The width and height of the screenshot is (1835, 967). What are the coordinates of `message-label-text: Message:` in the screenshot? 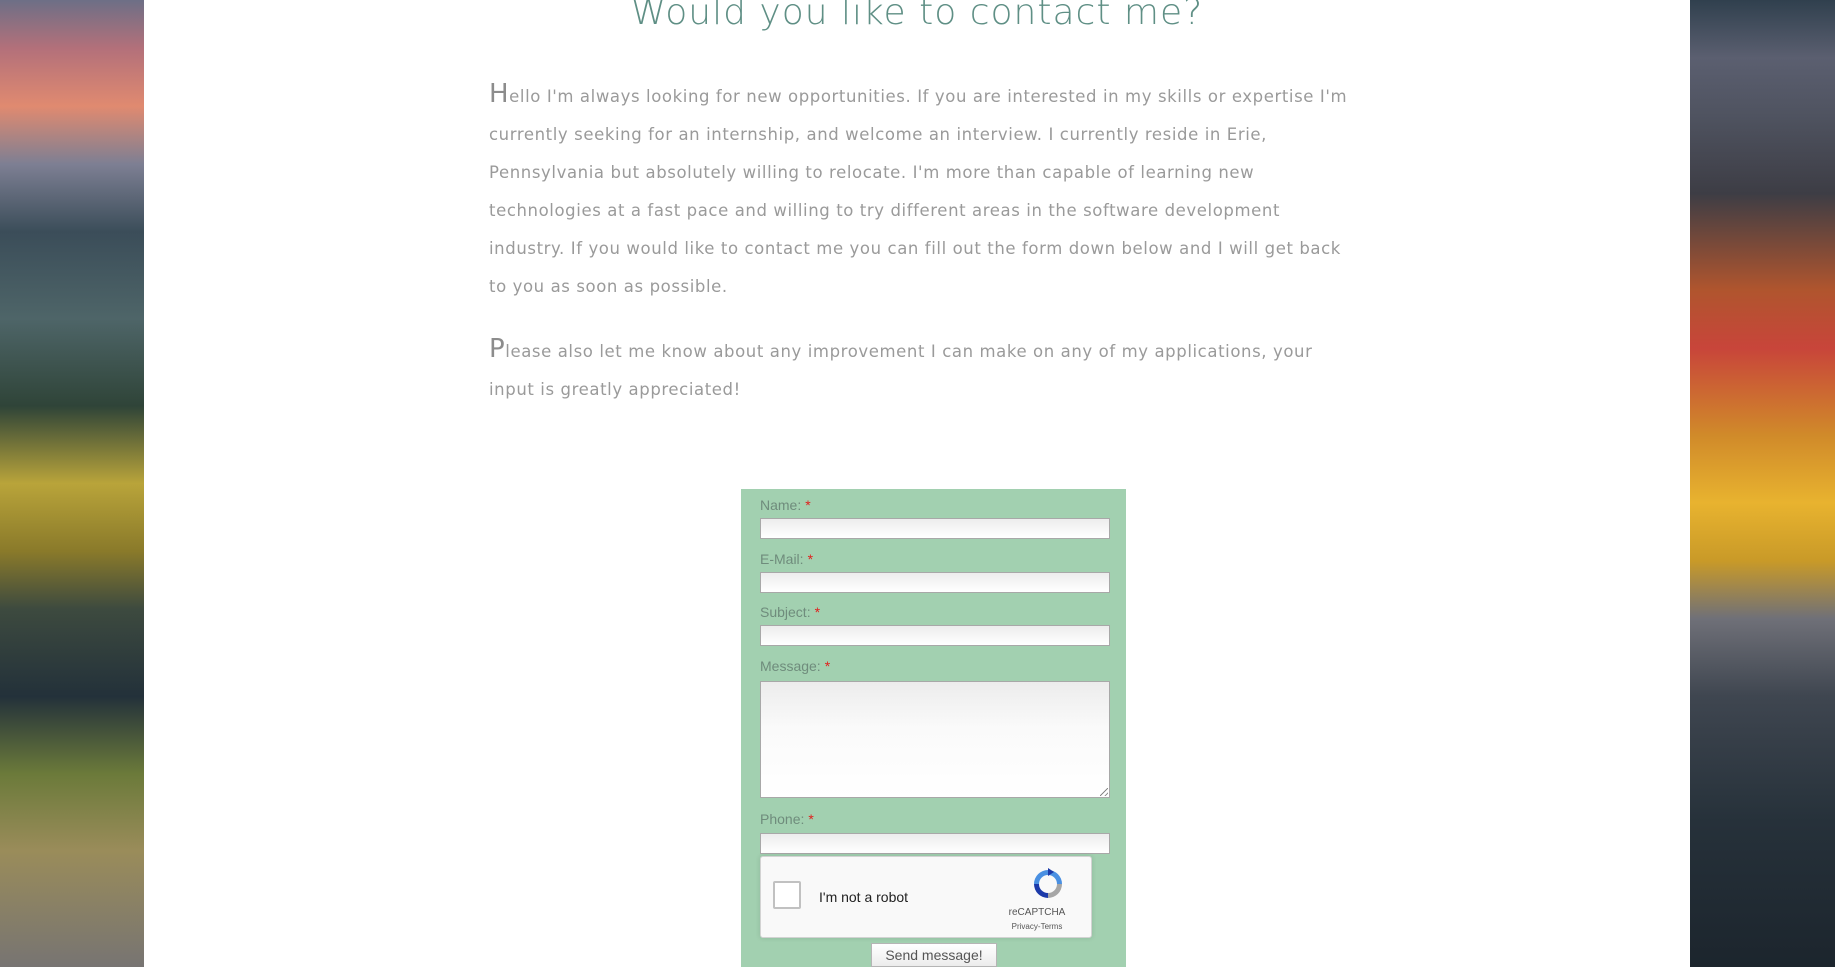 It's located at (790, 666).